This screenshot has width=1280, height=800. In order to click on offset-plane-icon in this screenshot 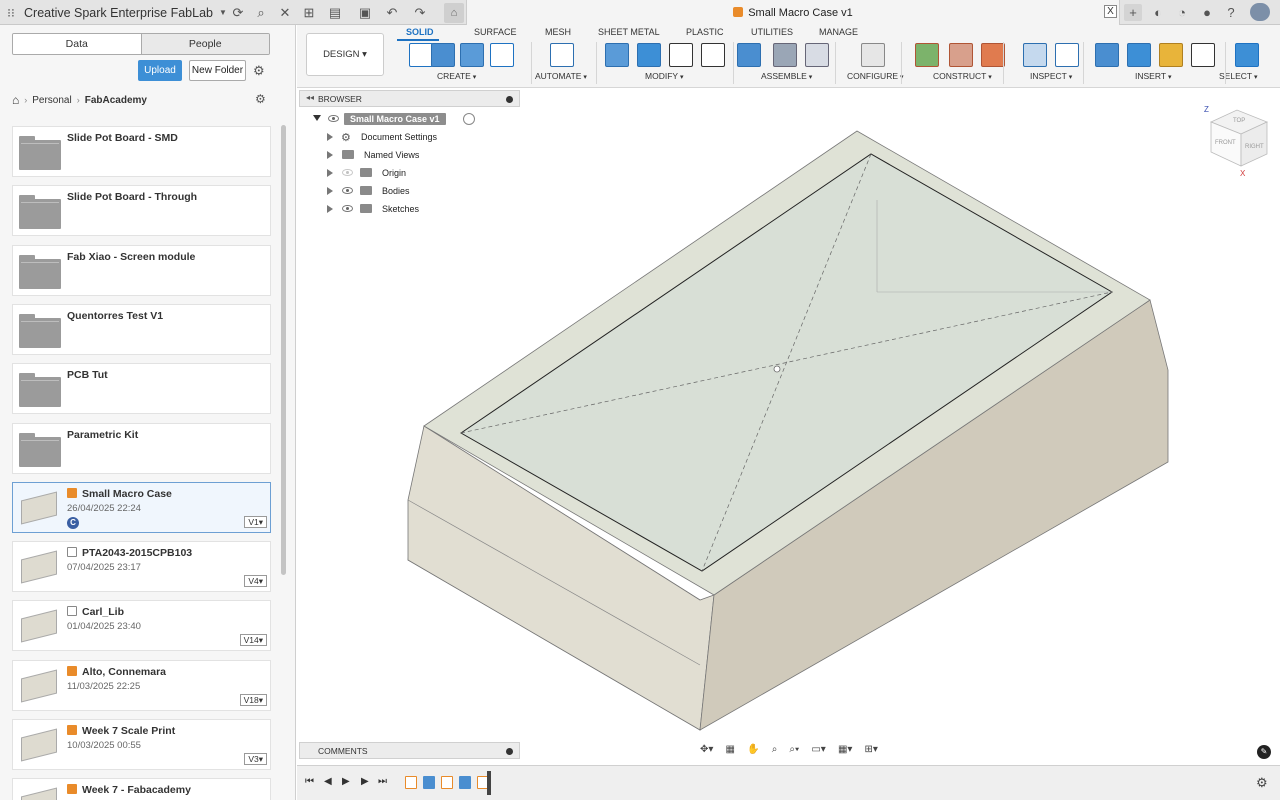, I will do `click(927, 55)`.